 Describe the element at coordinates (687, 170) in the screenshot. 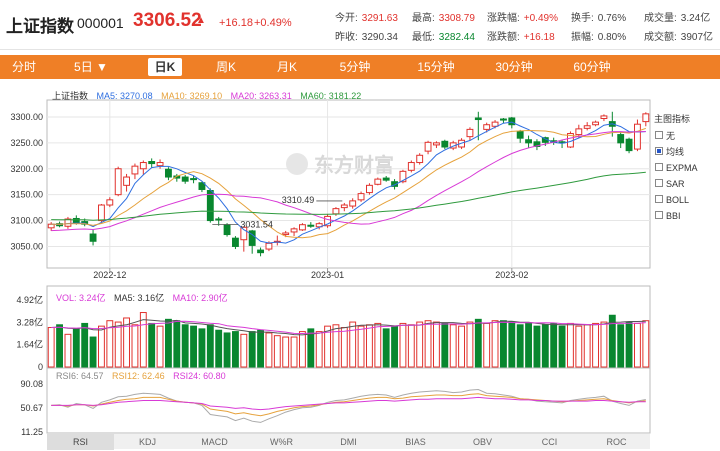

I see `indicator-option: EXPMA` at that location.